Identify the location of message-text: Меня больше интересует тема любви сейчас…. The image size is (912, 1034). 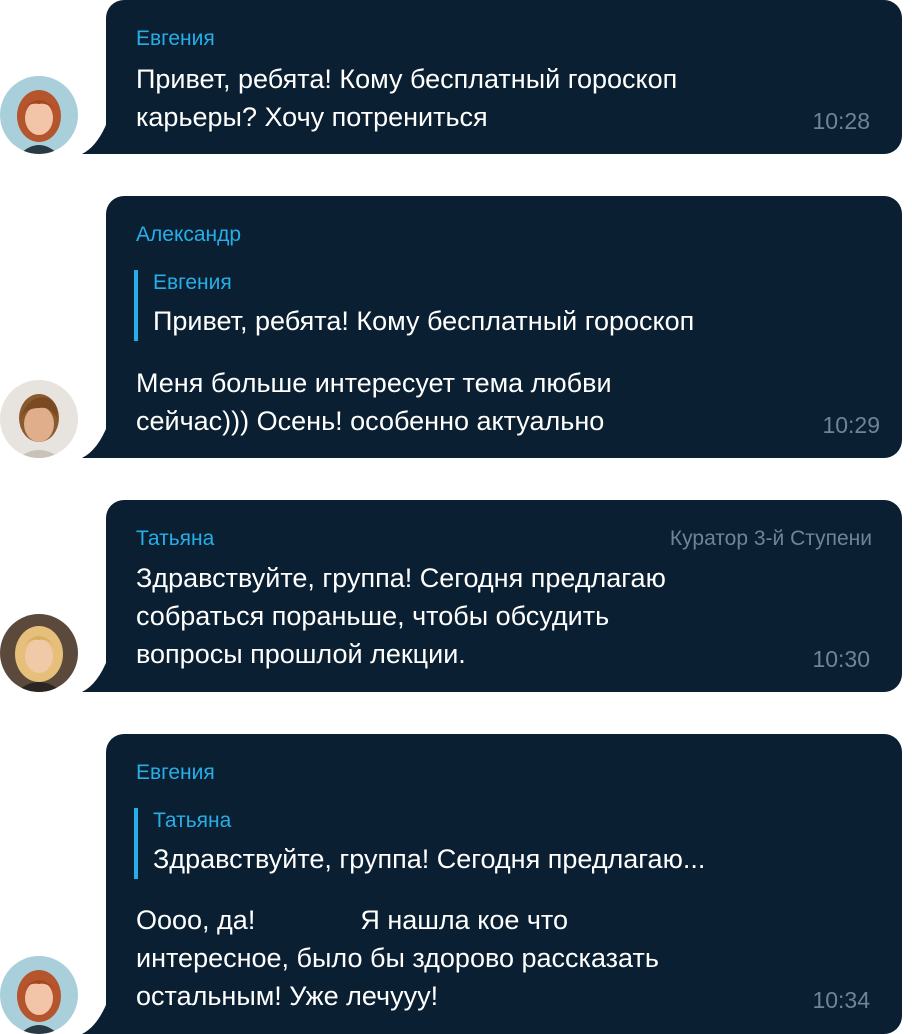
(374, 402).